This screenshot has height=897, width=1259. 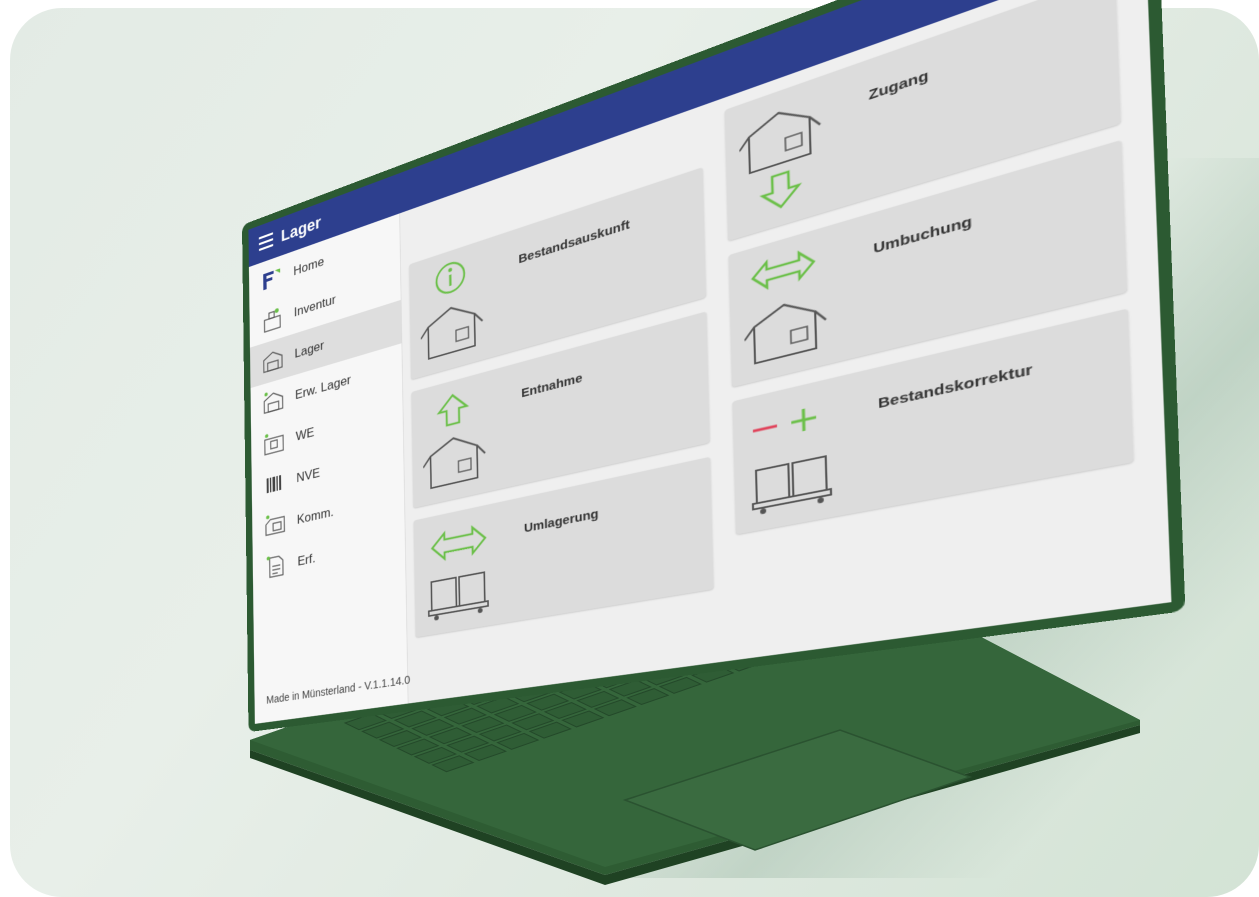 I want to click on sidebar-item-label: Lager, so click(x=309, y=349).